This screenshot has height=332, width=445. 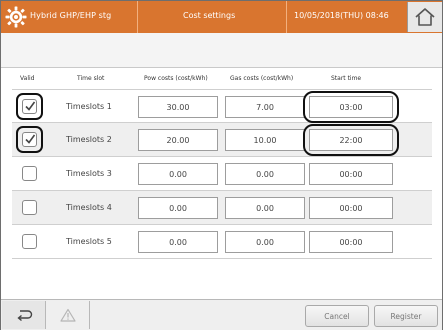 What do you see at coordinates (222, 242) in the screenshot?
I see `table-row: Timeslots 5 0.00 0.00 00:00` at bounding box center [222, 242].